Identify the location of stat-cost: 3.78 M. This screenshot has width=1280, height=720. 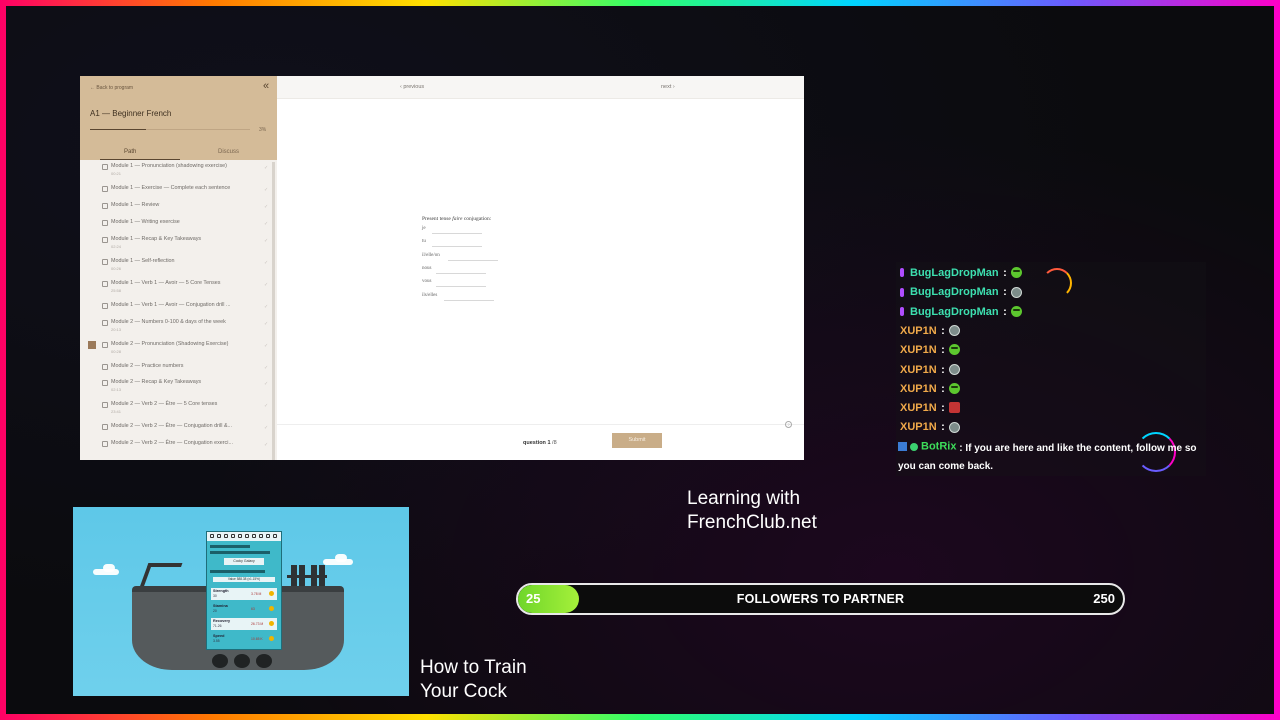
(256, 594).